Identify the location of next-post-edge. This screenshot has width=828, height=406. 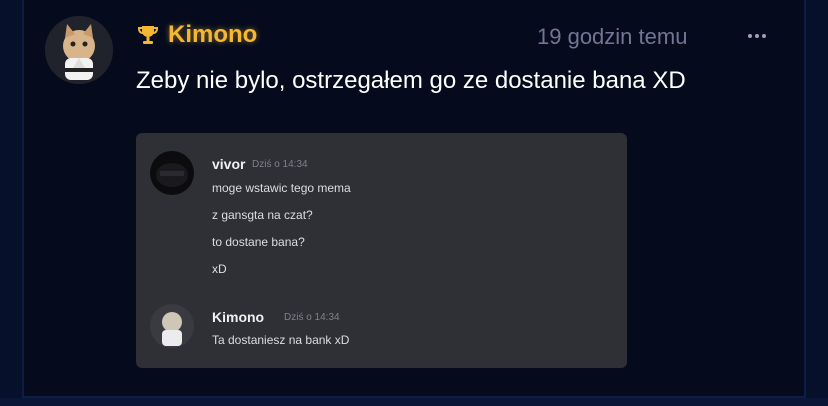
(414, 402).